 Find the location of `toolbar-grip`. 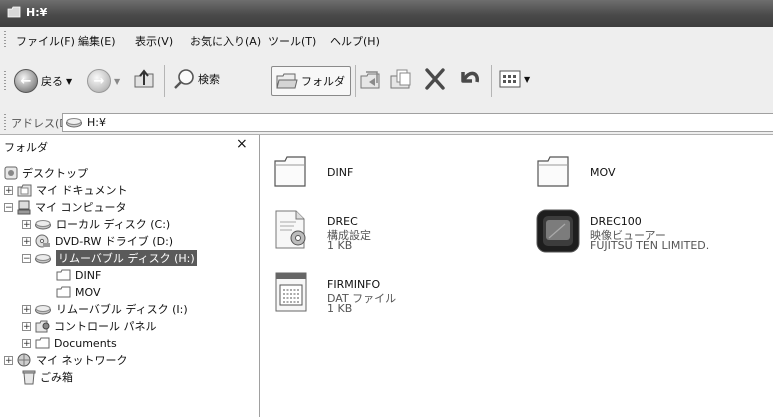

toolbar-grip is located at coordinates (5, 81).